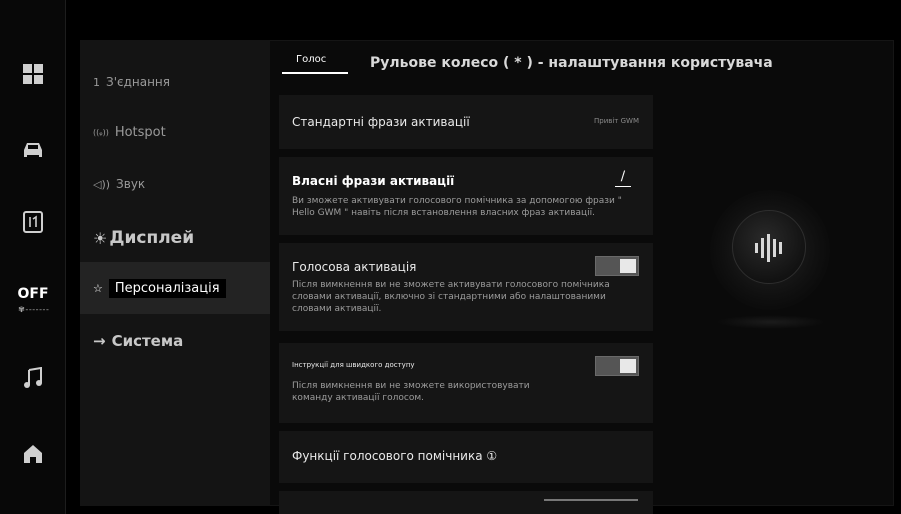  Describe the element at coordinates (381, 122) in the screenshot. I see `row-title: Стандартні фрази активації` at that location.